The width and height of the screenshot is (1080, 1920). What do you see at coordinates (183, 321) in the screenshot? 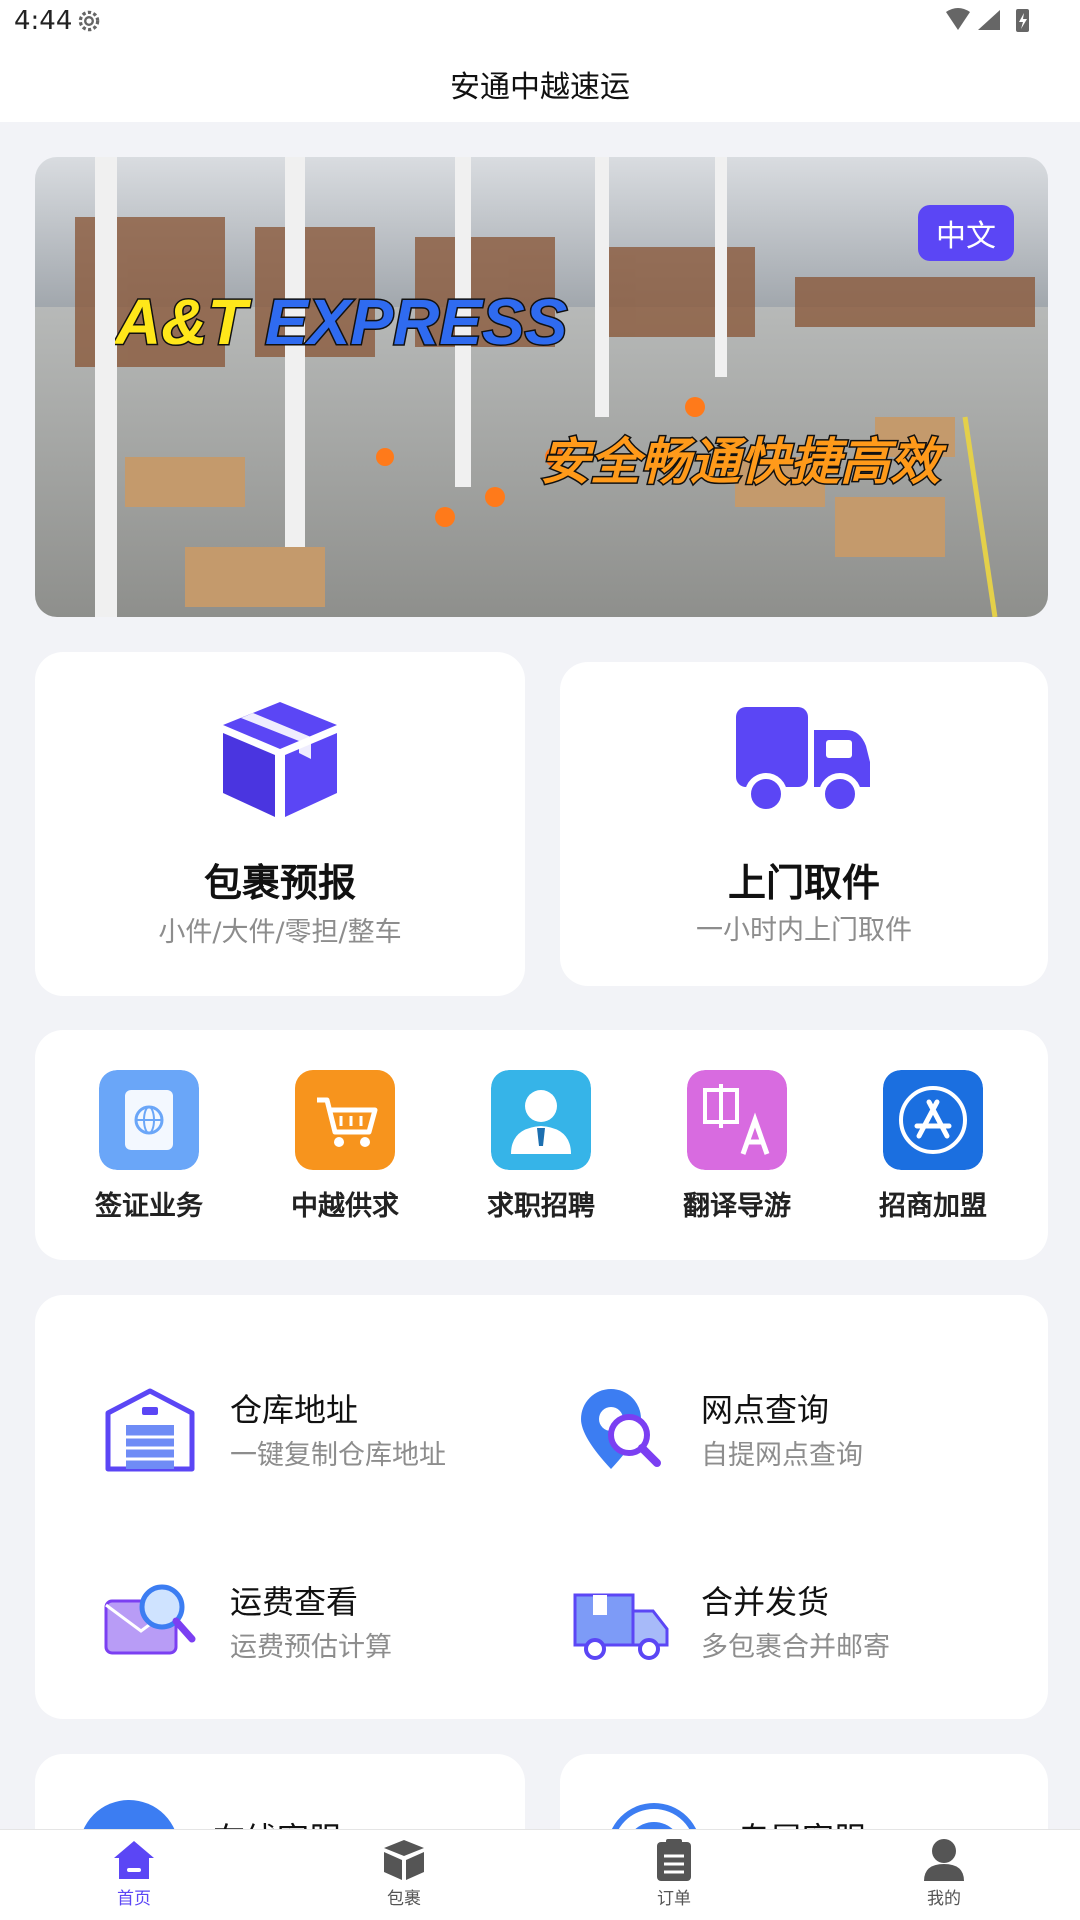
I see `svg-text: A&T` at bounding box center [183, 321].